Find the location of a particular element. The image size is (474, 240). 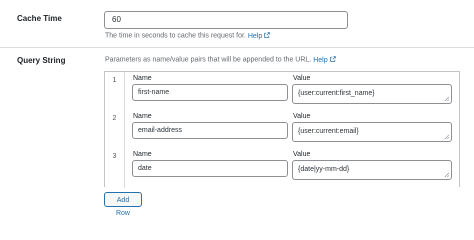

name-input: date is located at coordinates (210, 168).